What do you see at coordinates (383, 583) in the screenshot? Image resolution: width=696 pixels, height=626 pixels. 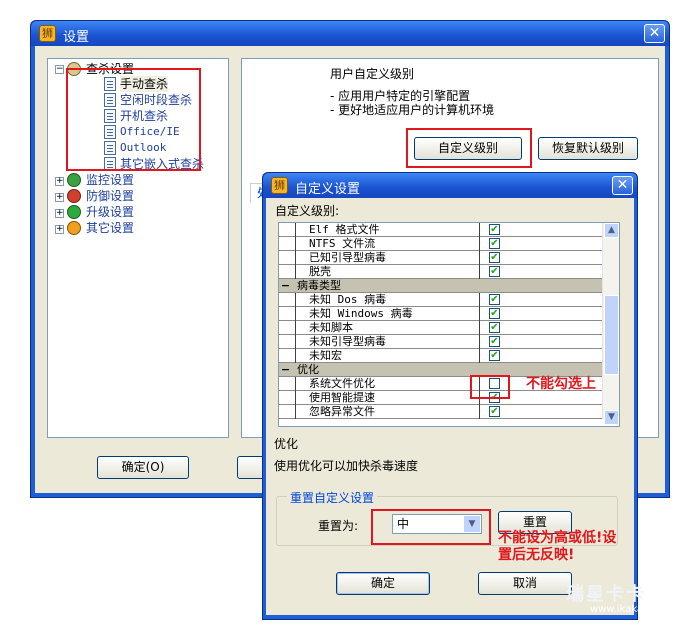 I see `dialog-ok-button: 确定` at bounding box center [383, 583].